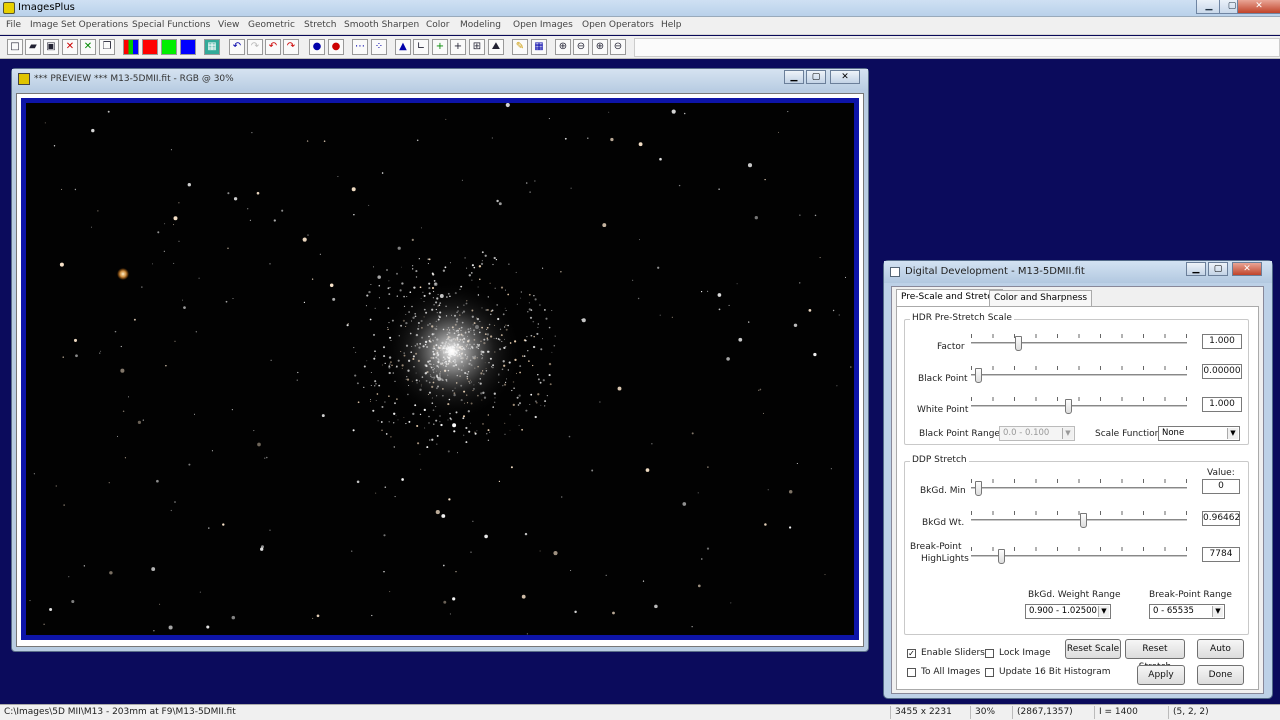 This screenshot has width=1280, height=720. I want to click on black-point-range-select: 0.0 - 0.100 ▼, so click(1037, 433).